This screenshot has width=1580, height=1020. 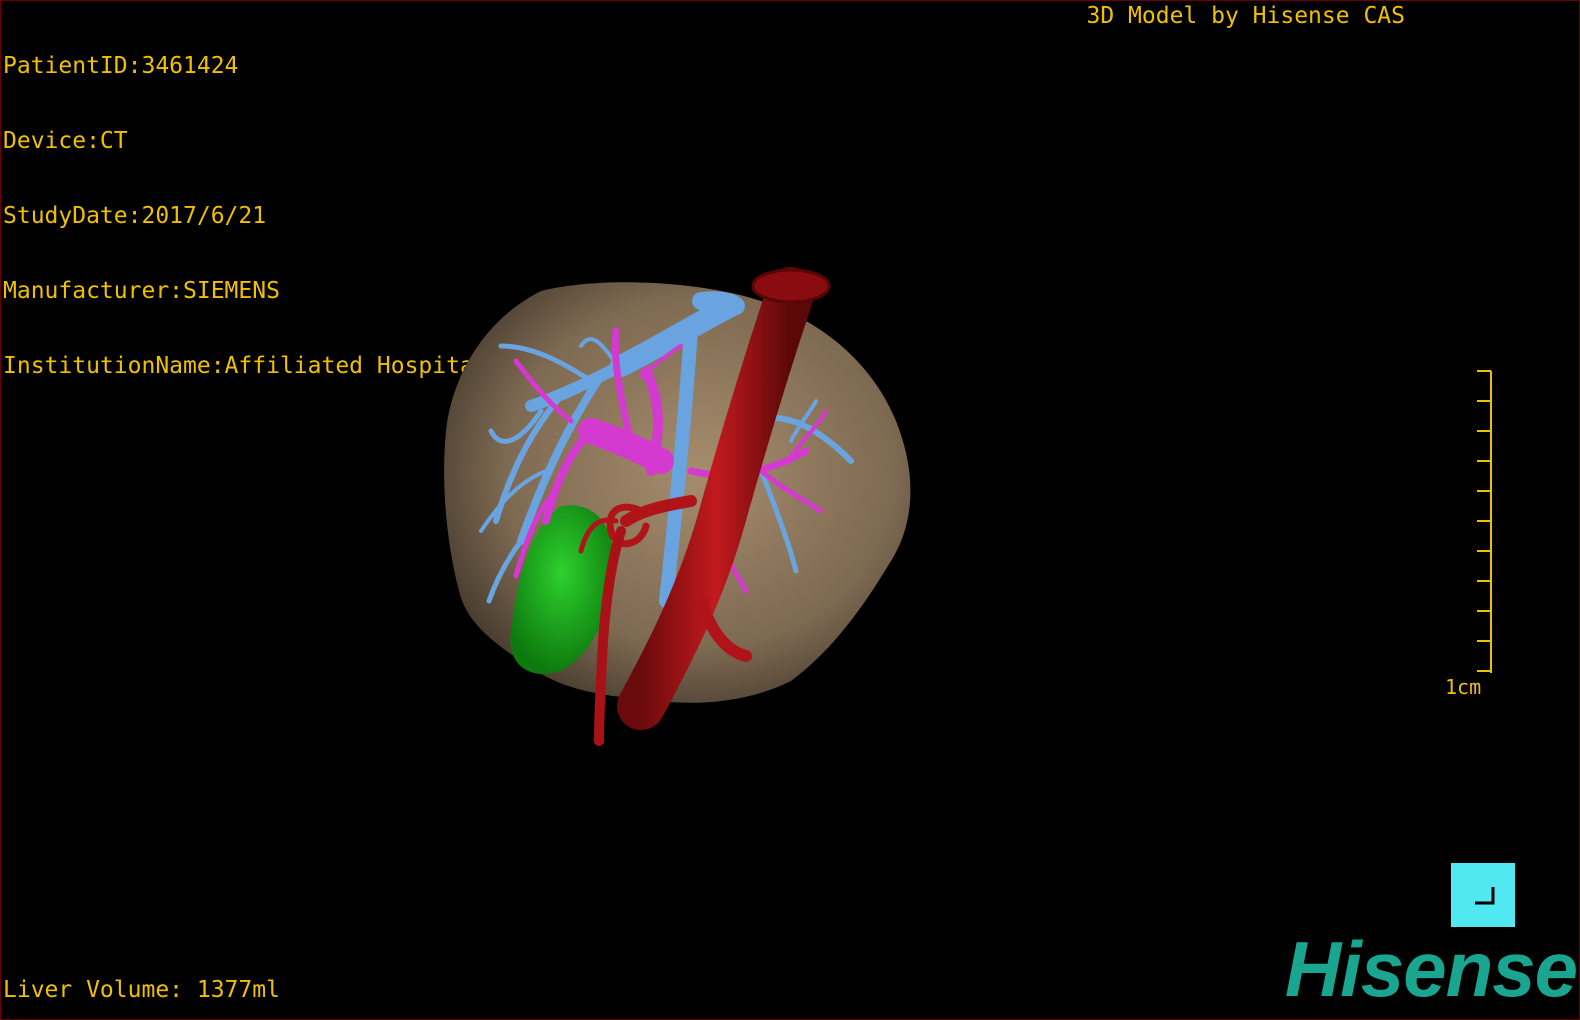 What do you see at coordinates (1431, 969) in the screenshot?
I see `hisense-logo: Hisense` at bounding box center [1431, 969].